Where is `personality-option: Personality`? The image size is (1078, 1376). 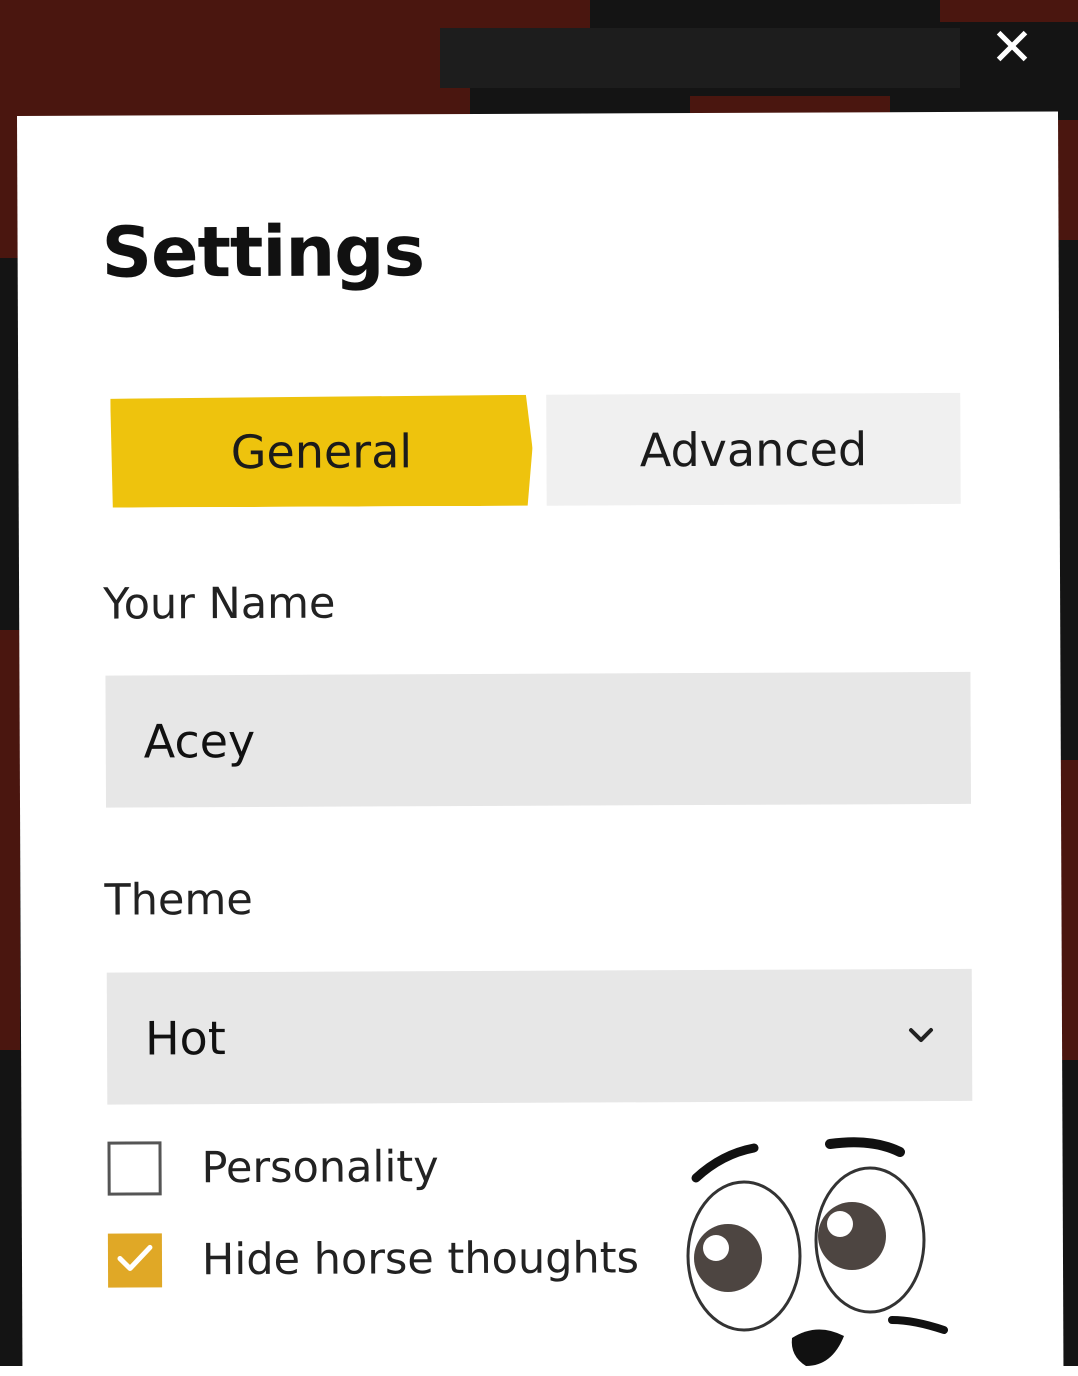 personality-option: Personality is located at coordinates (273, 1168).